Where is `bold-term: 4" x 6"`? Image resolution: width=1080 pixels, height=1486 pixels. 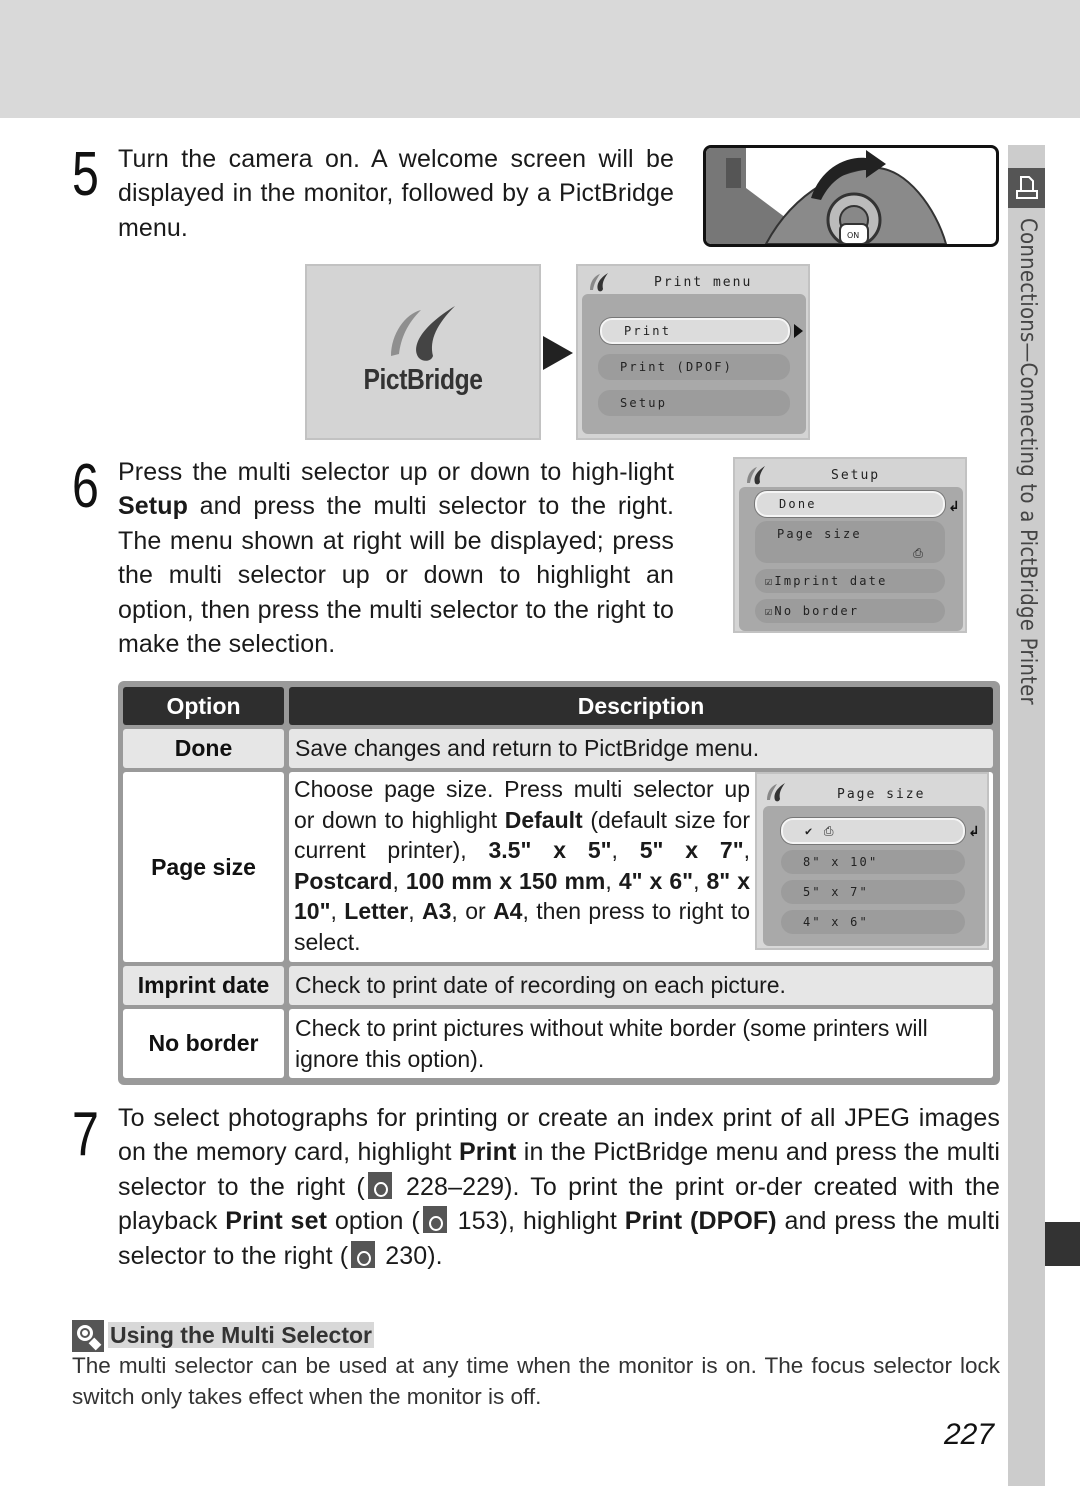 bold-term: 4" x 6" is located at coordinates (656, 880).